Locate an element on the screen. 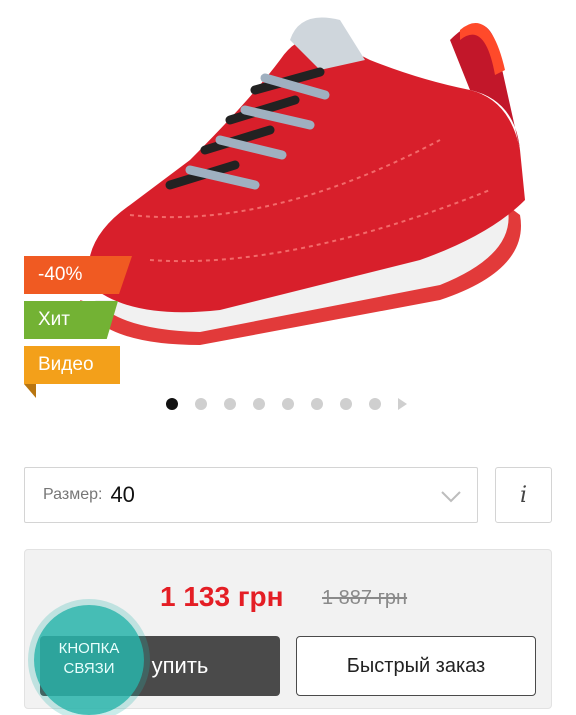 The height and width of the screenshot is (715, 576). badge-fold-decoration is located at coordinates (30, 391).